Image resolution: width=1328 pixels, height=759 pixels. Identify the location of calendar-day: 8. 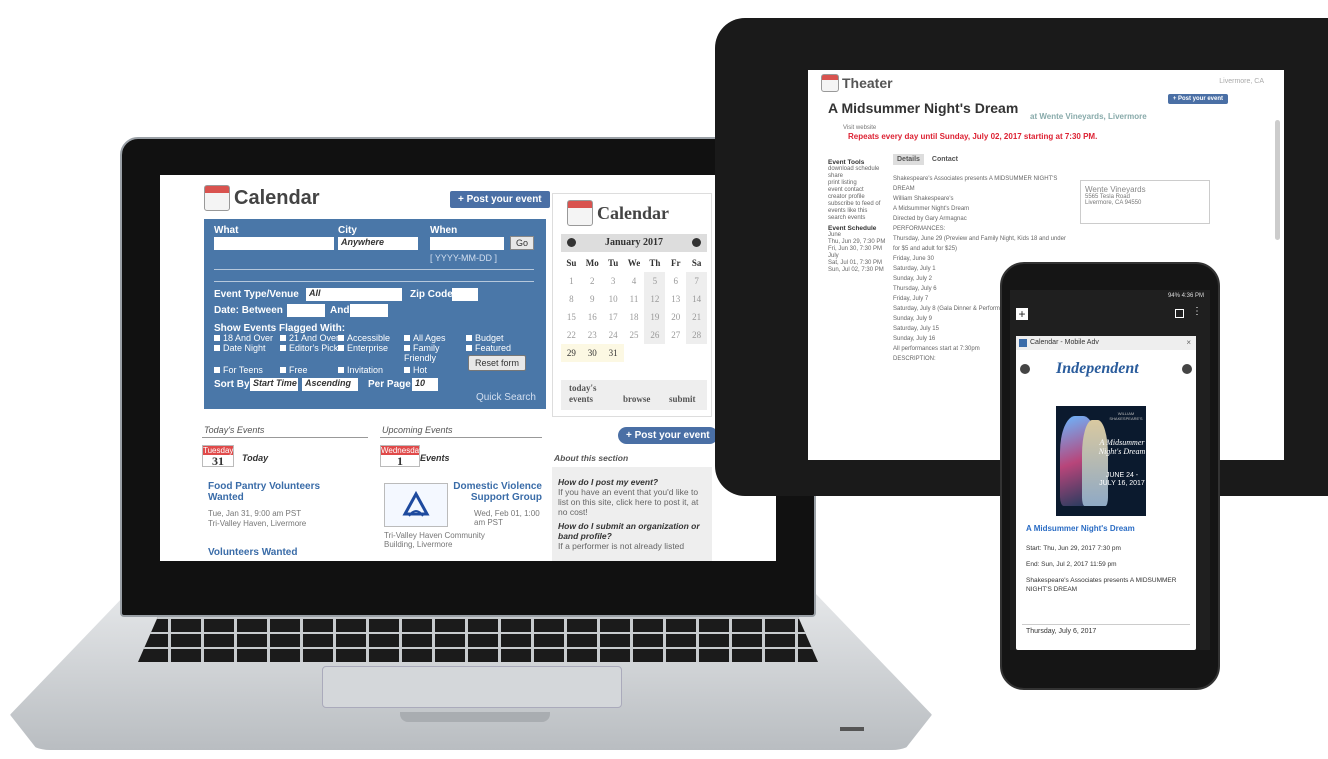
(571, 299).